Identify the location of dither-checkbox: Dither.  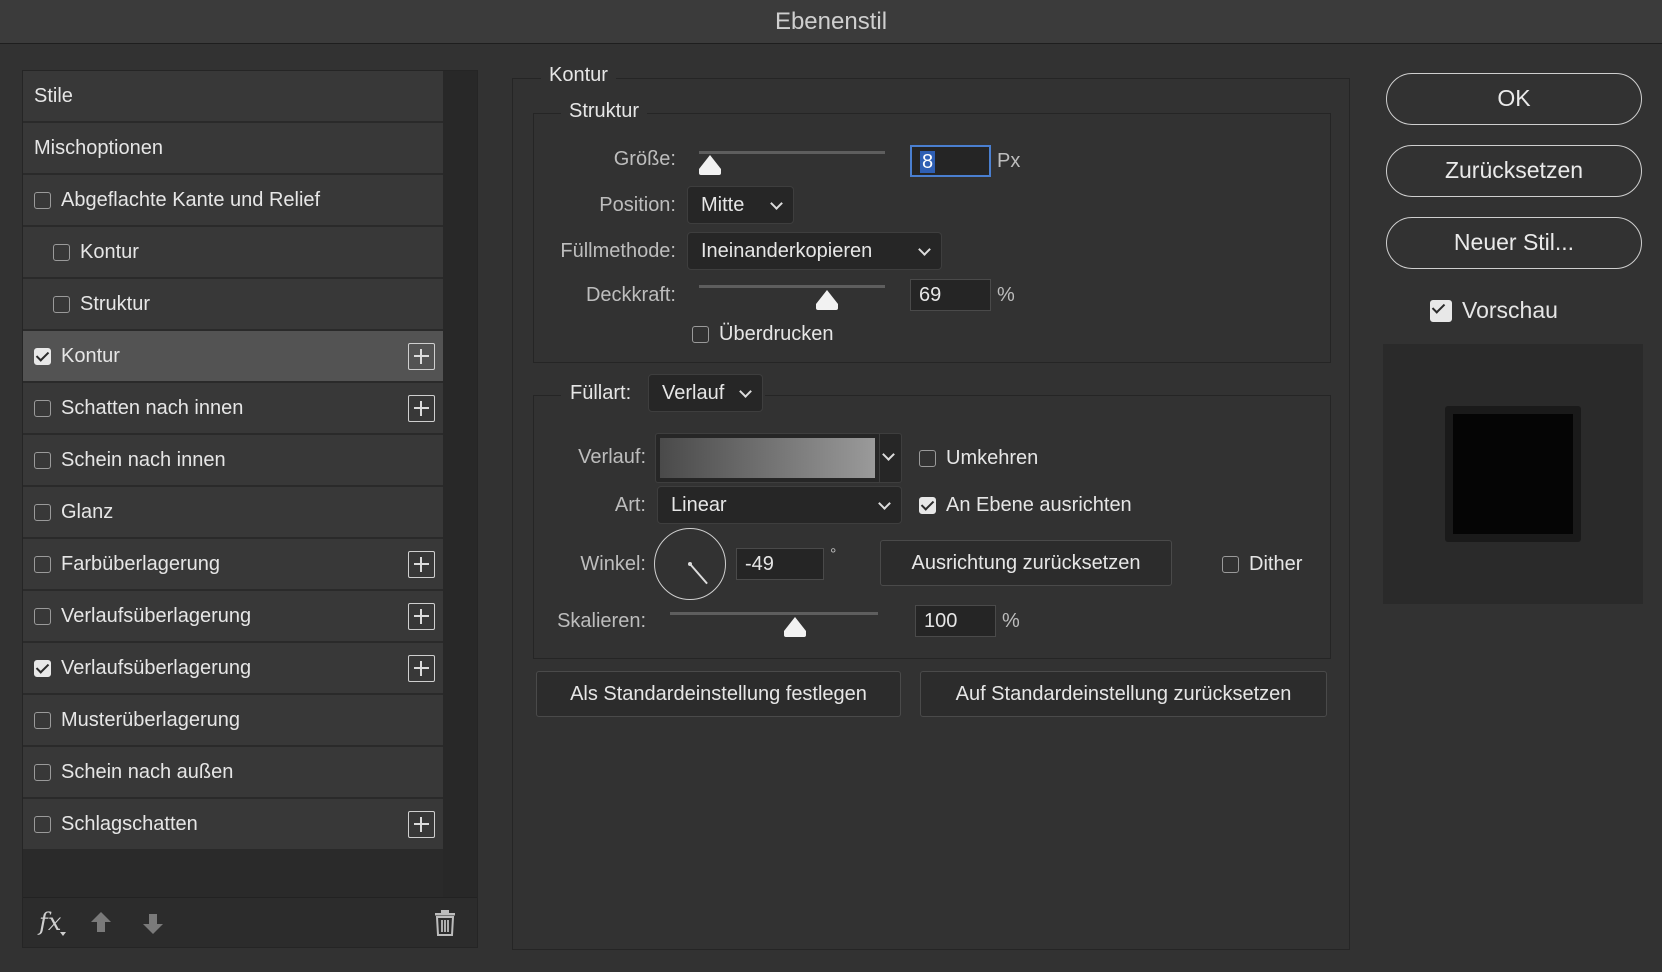
(1262, 564).